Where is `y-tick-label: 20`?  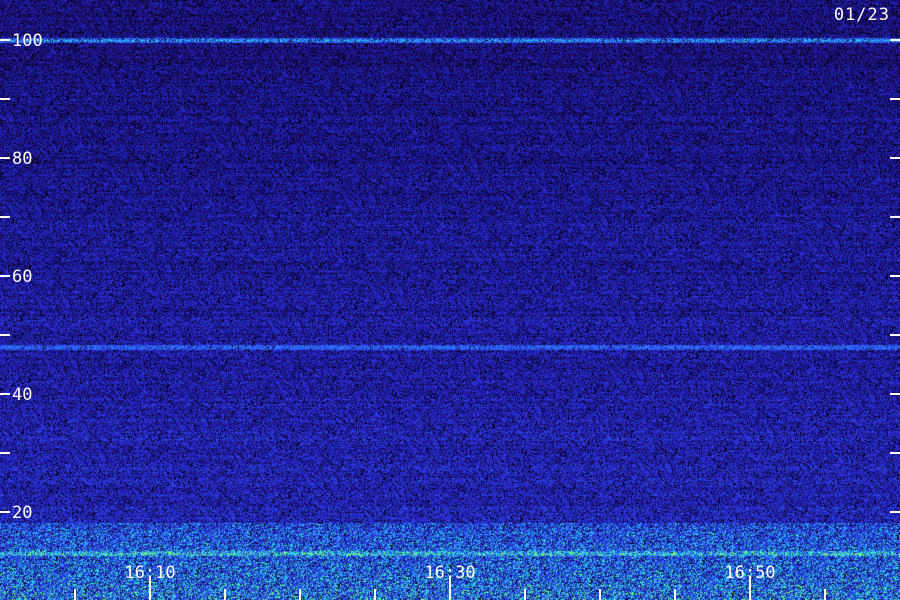
y-tick-label: 20 is located at coordinates (22, 513).